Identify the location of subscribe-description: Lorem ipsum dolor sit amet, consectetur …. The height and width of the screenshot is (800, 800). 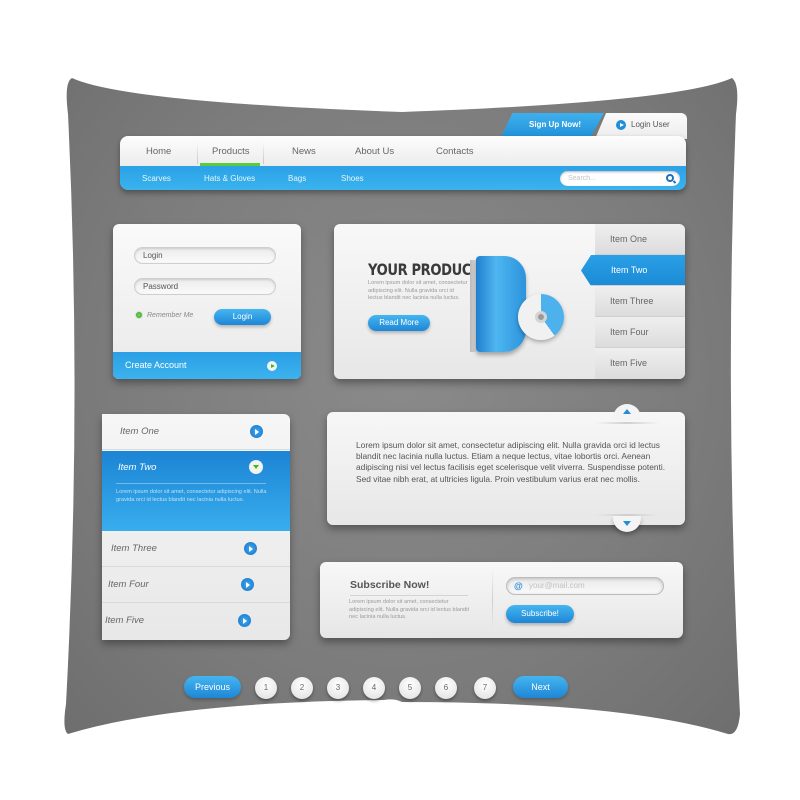
(409, 610).